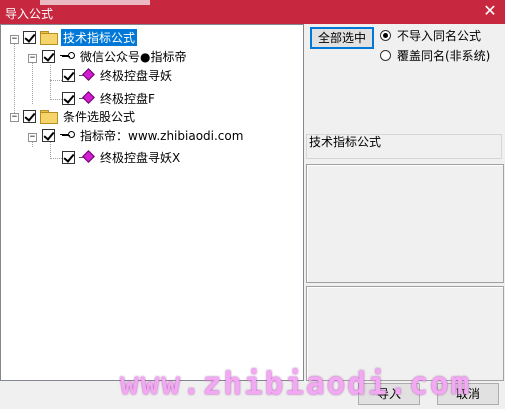  What do you see at coordinates (342, 38) in the screenshot?
I see `select-all-button: 全部选中` at bounding box center [342, 38].